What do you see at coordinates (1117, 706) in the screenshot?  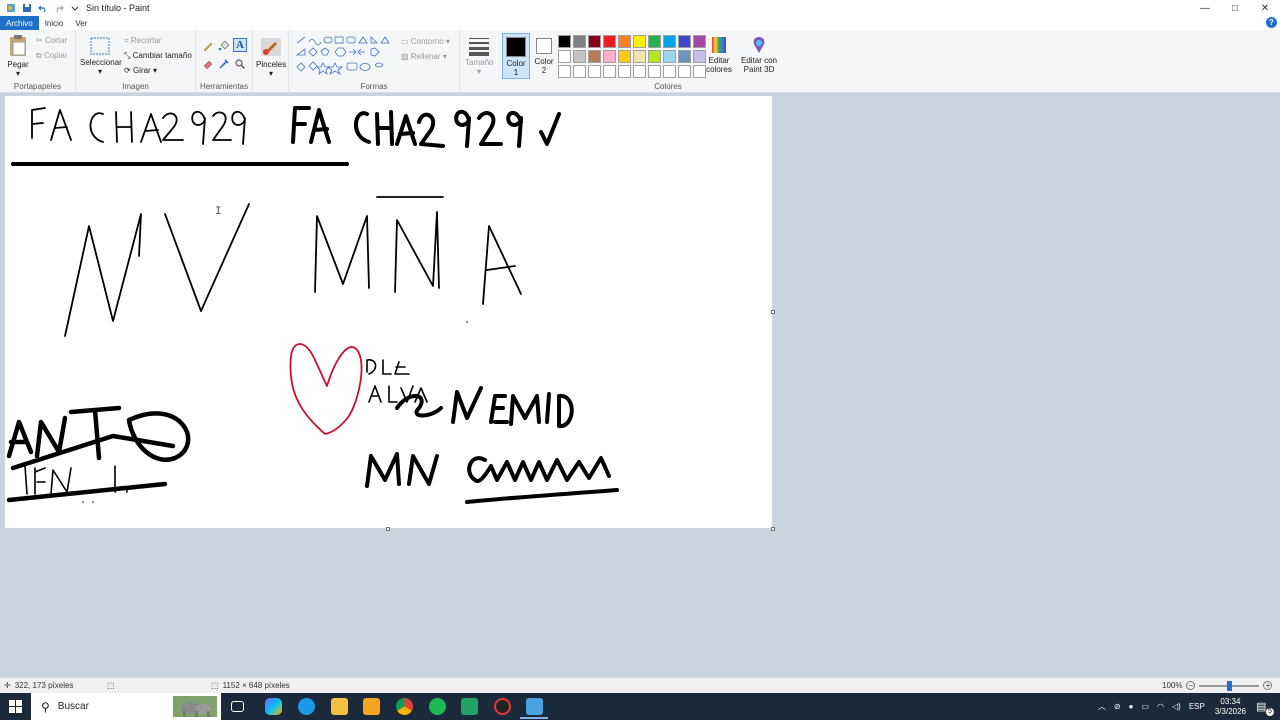 I see `network-off-icon: ⊘` at bounding box center [1117, 706].